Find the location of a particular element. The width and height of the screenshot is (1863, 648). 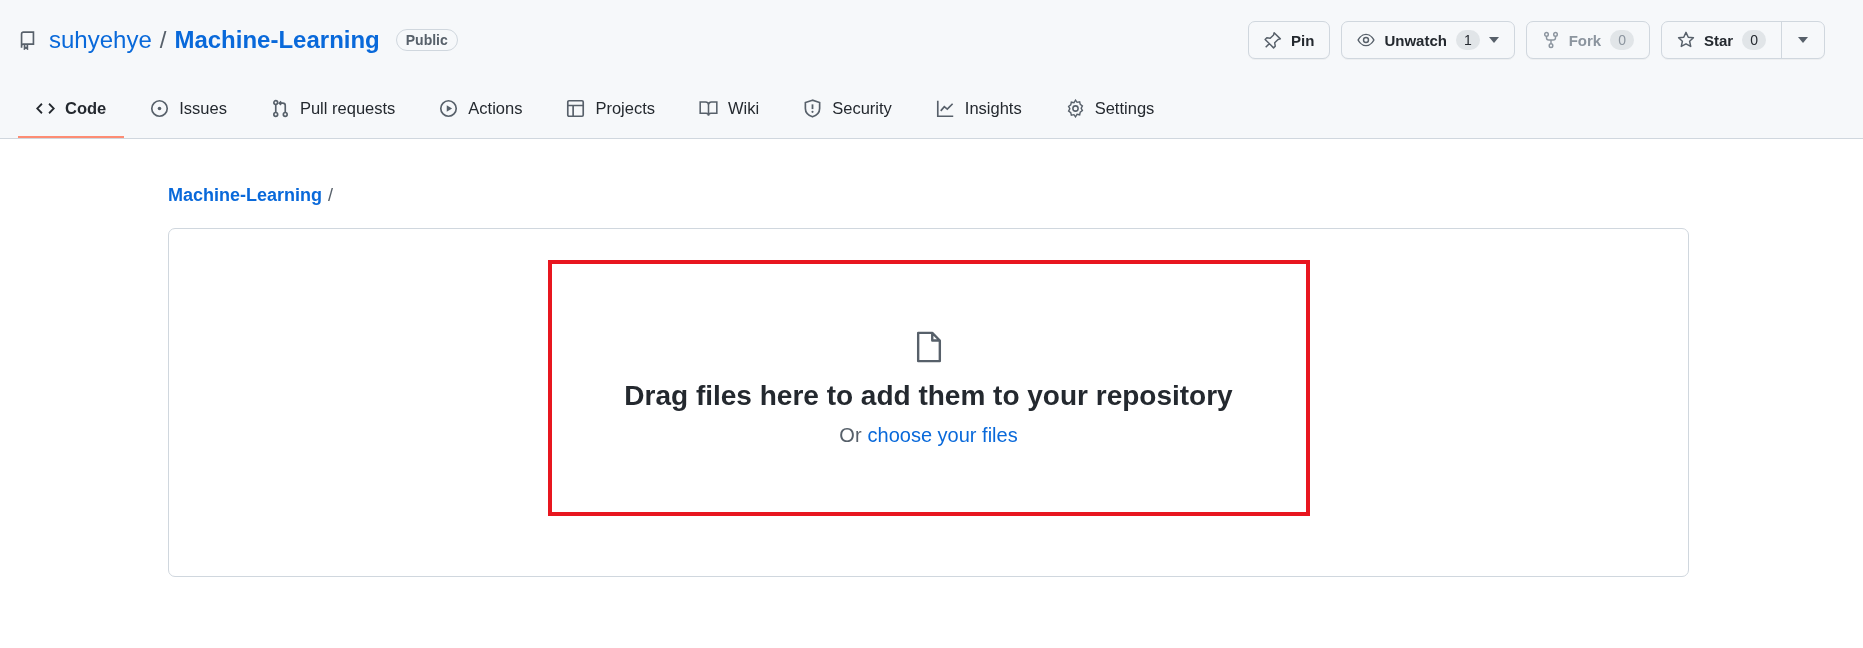

tab: Issues is located at coordinates (188, 109).